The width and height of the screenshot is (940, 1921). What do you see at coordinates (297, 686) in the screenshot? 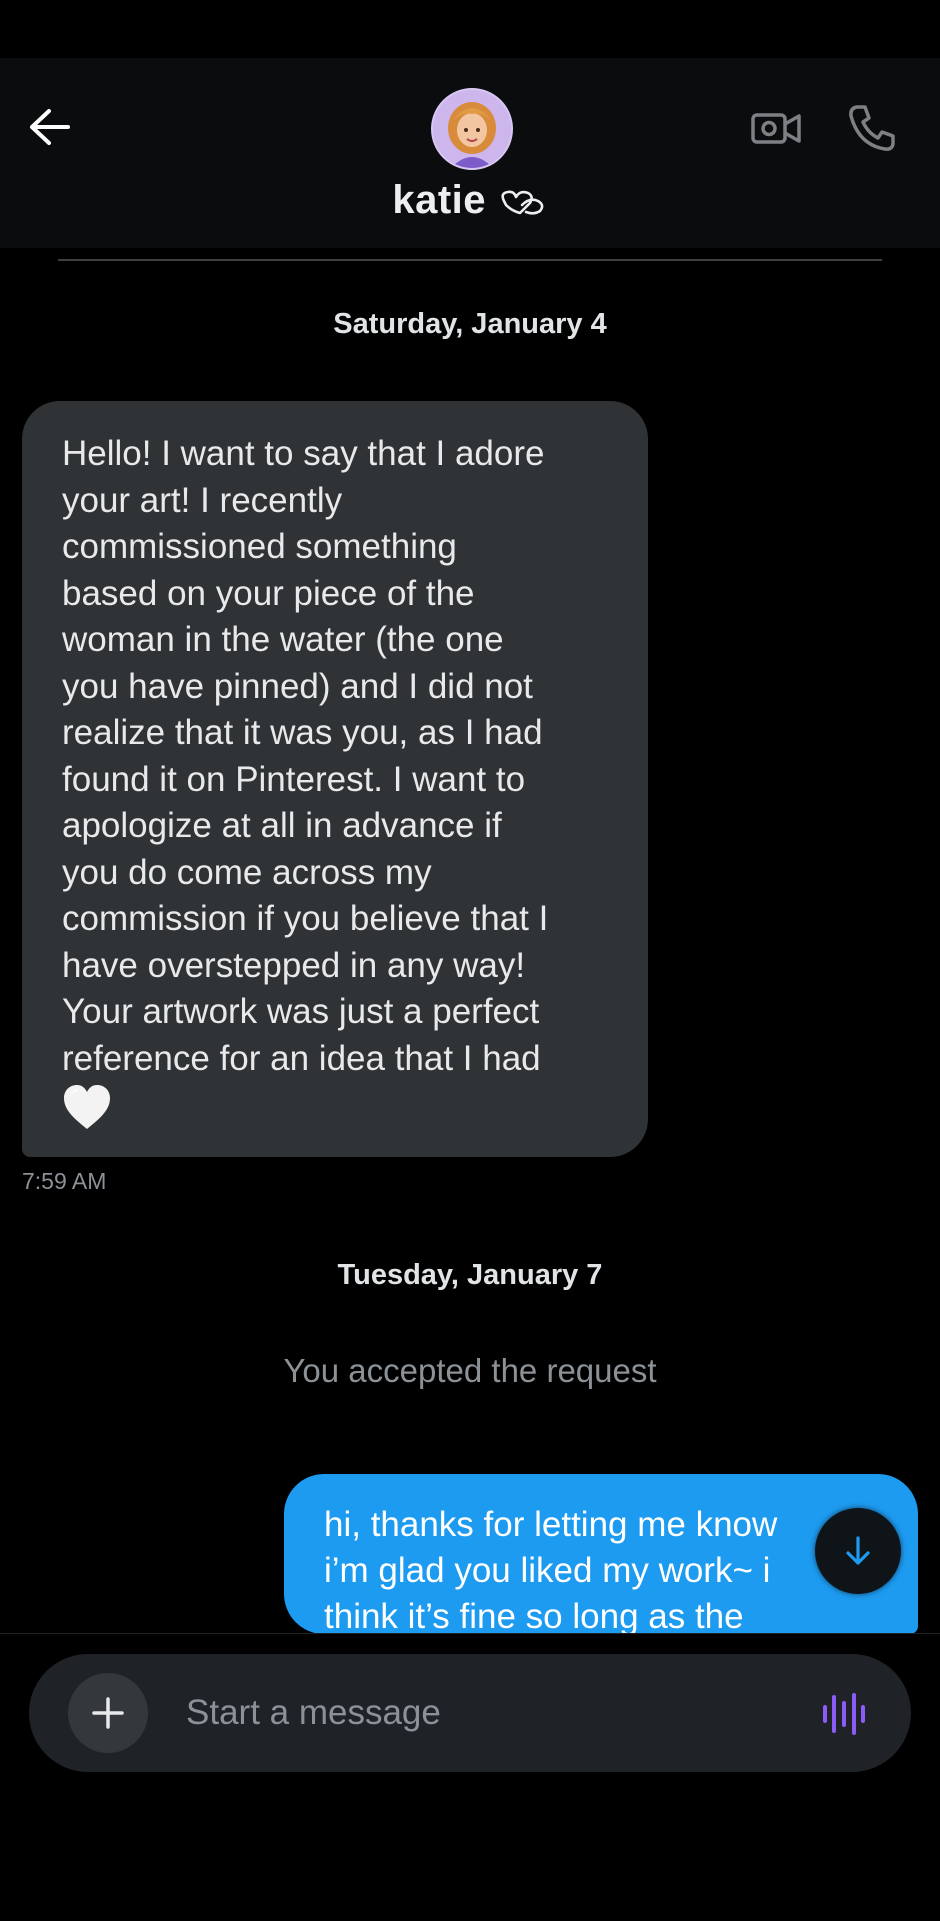
I see `message-line: you have pinned) and I did not` at bounding box center [297, 686].